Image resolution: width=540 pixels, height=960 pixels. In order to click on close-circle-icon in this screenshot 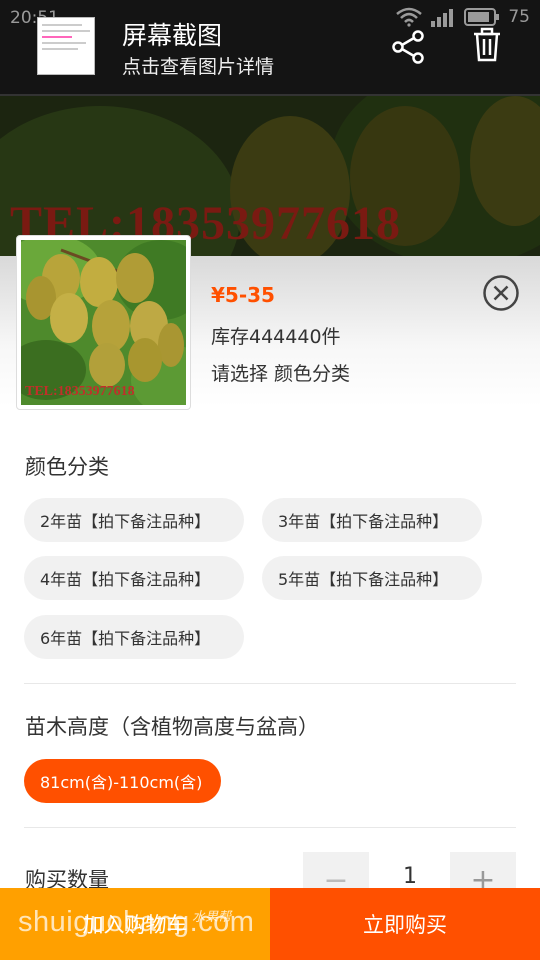, I will do `click(501, 293)`.